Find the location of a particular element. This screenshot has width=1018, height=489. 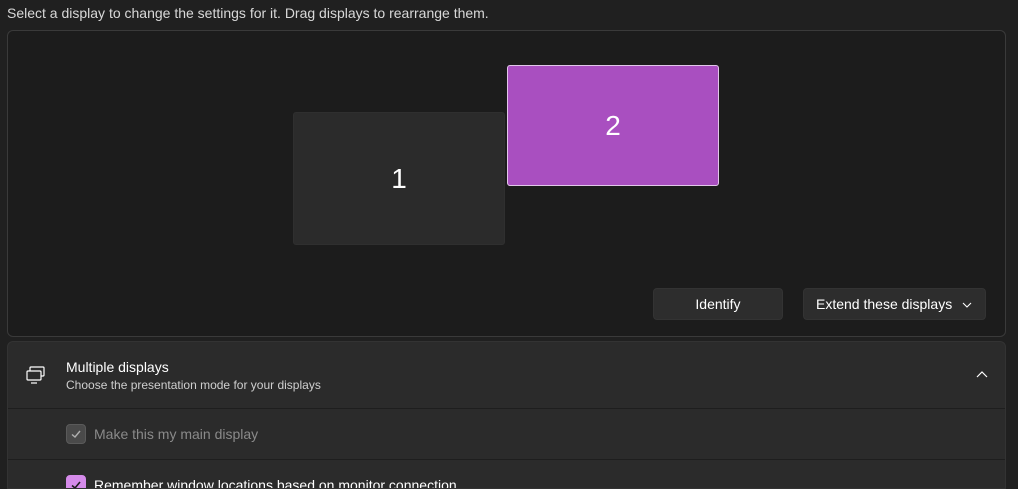

multiple-displays-icon is located at coordinates (35, 375).